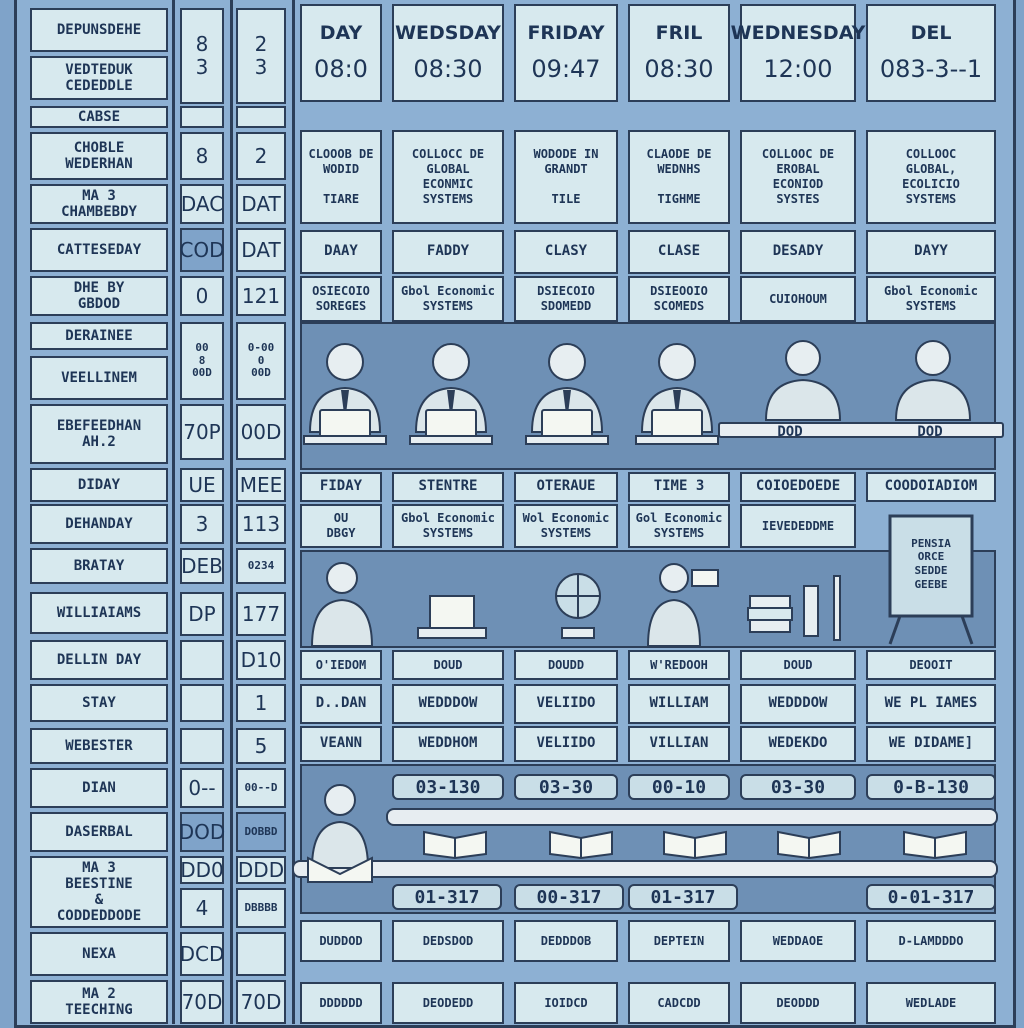  Describe the element at coordinates (931, 897) in the screenshot. I see `time-pill: 0-01-317` at that location.